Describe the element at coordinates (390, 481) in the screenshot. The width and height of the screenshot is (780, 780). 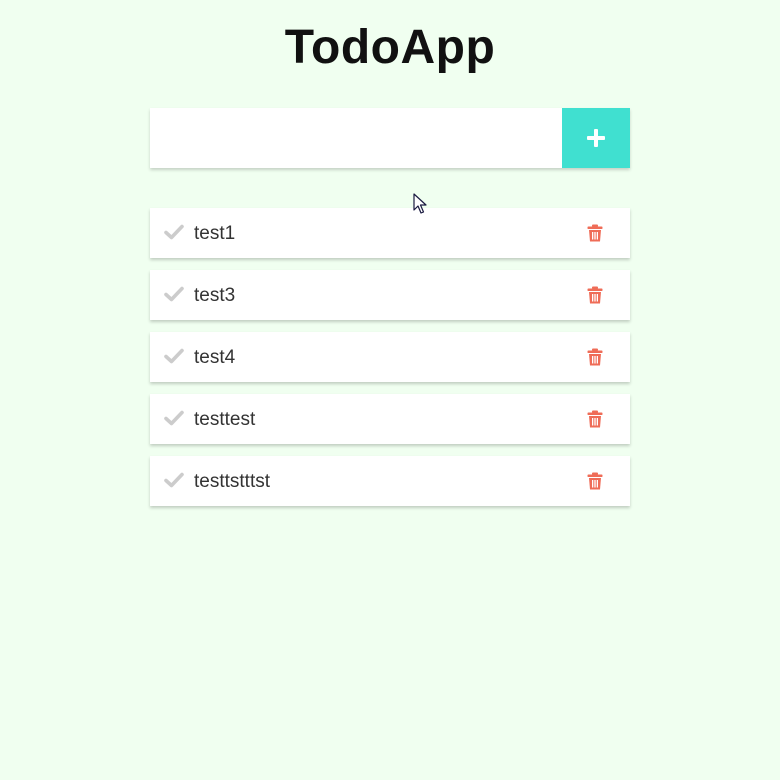
I see `todo-item: testtstttst` at that location.